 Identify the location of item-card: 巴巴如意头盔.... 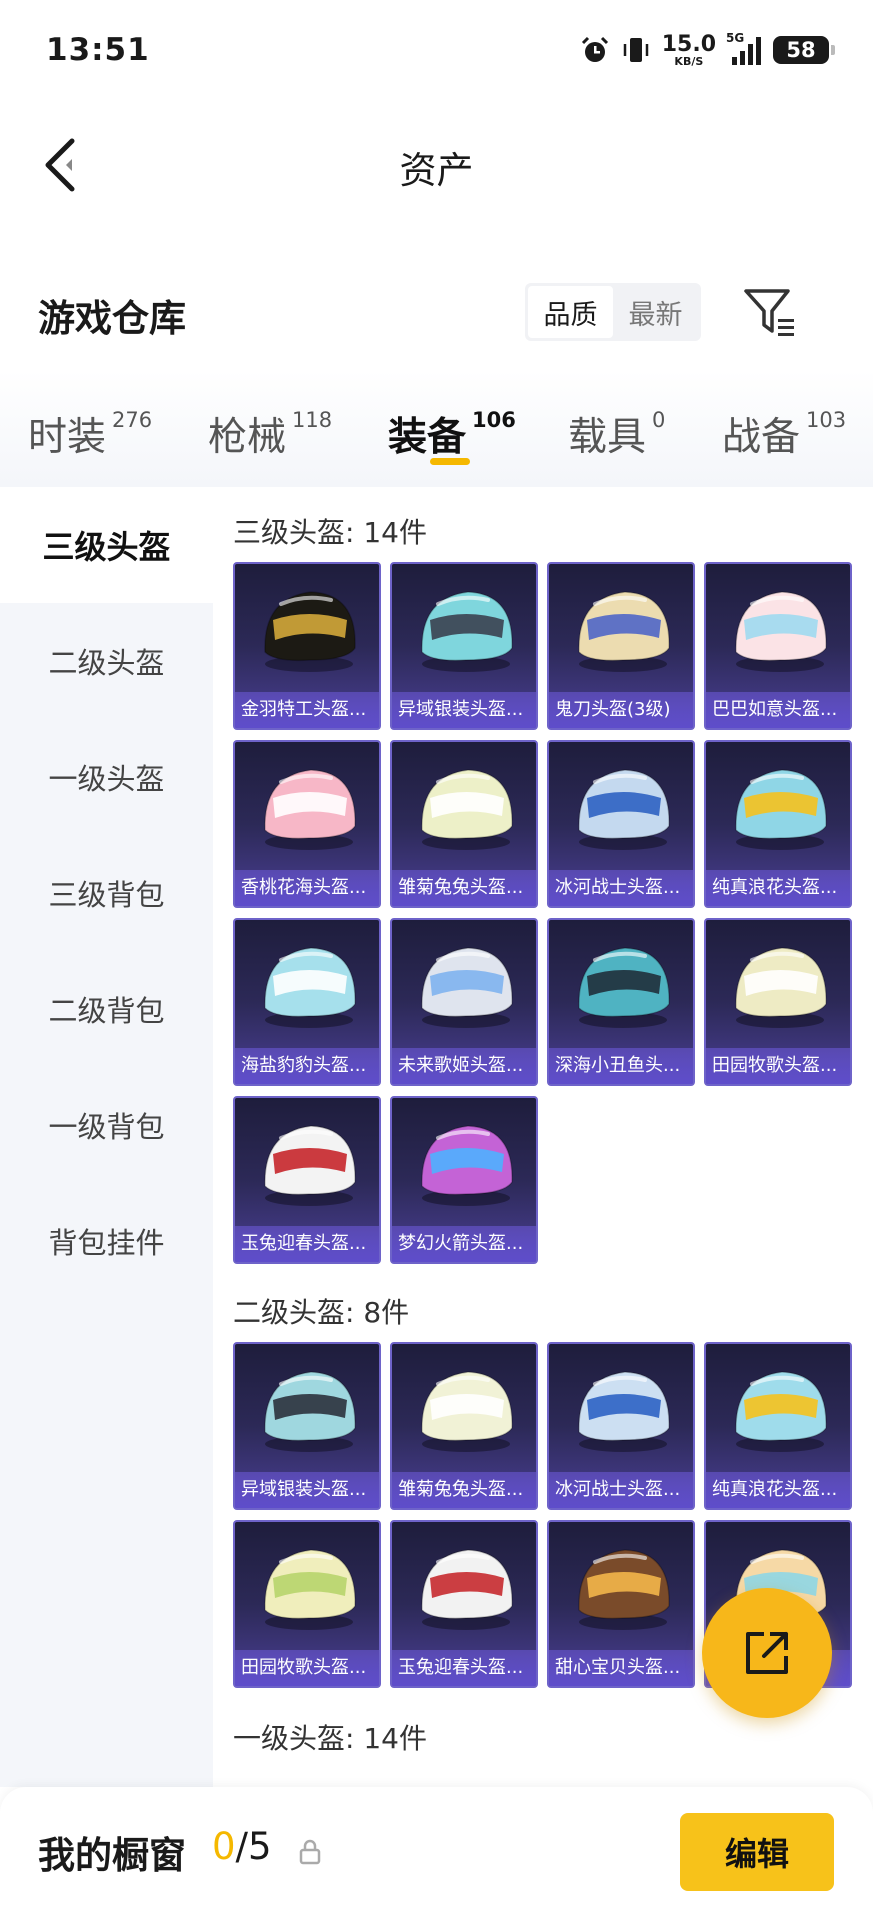
(778, 646).